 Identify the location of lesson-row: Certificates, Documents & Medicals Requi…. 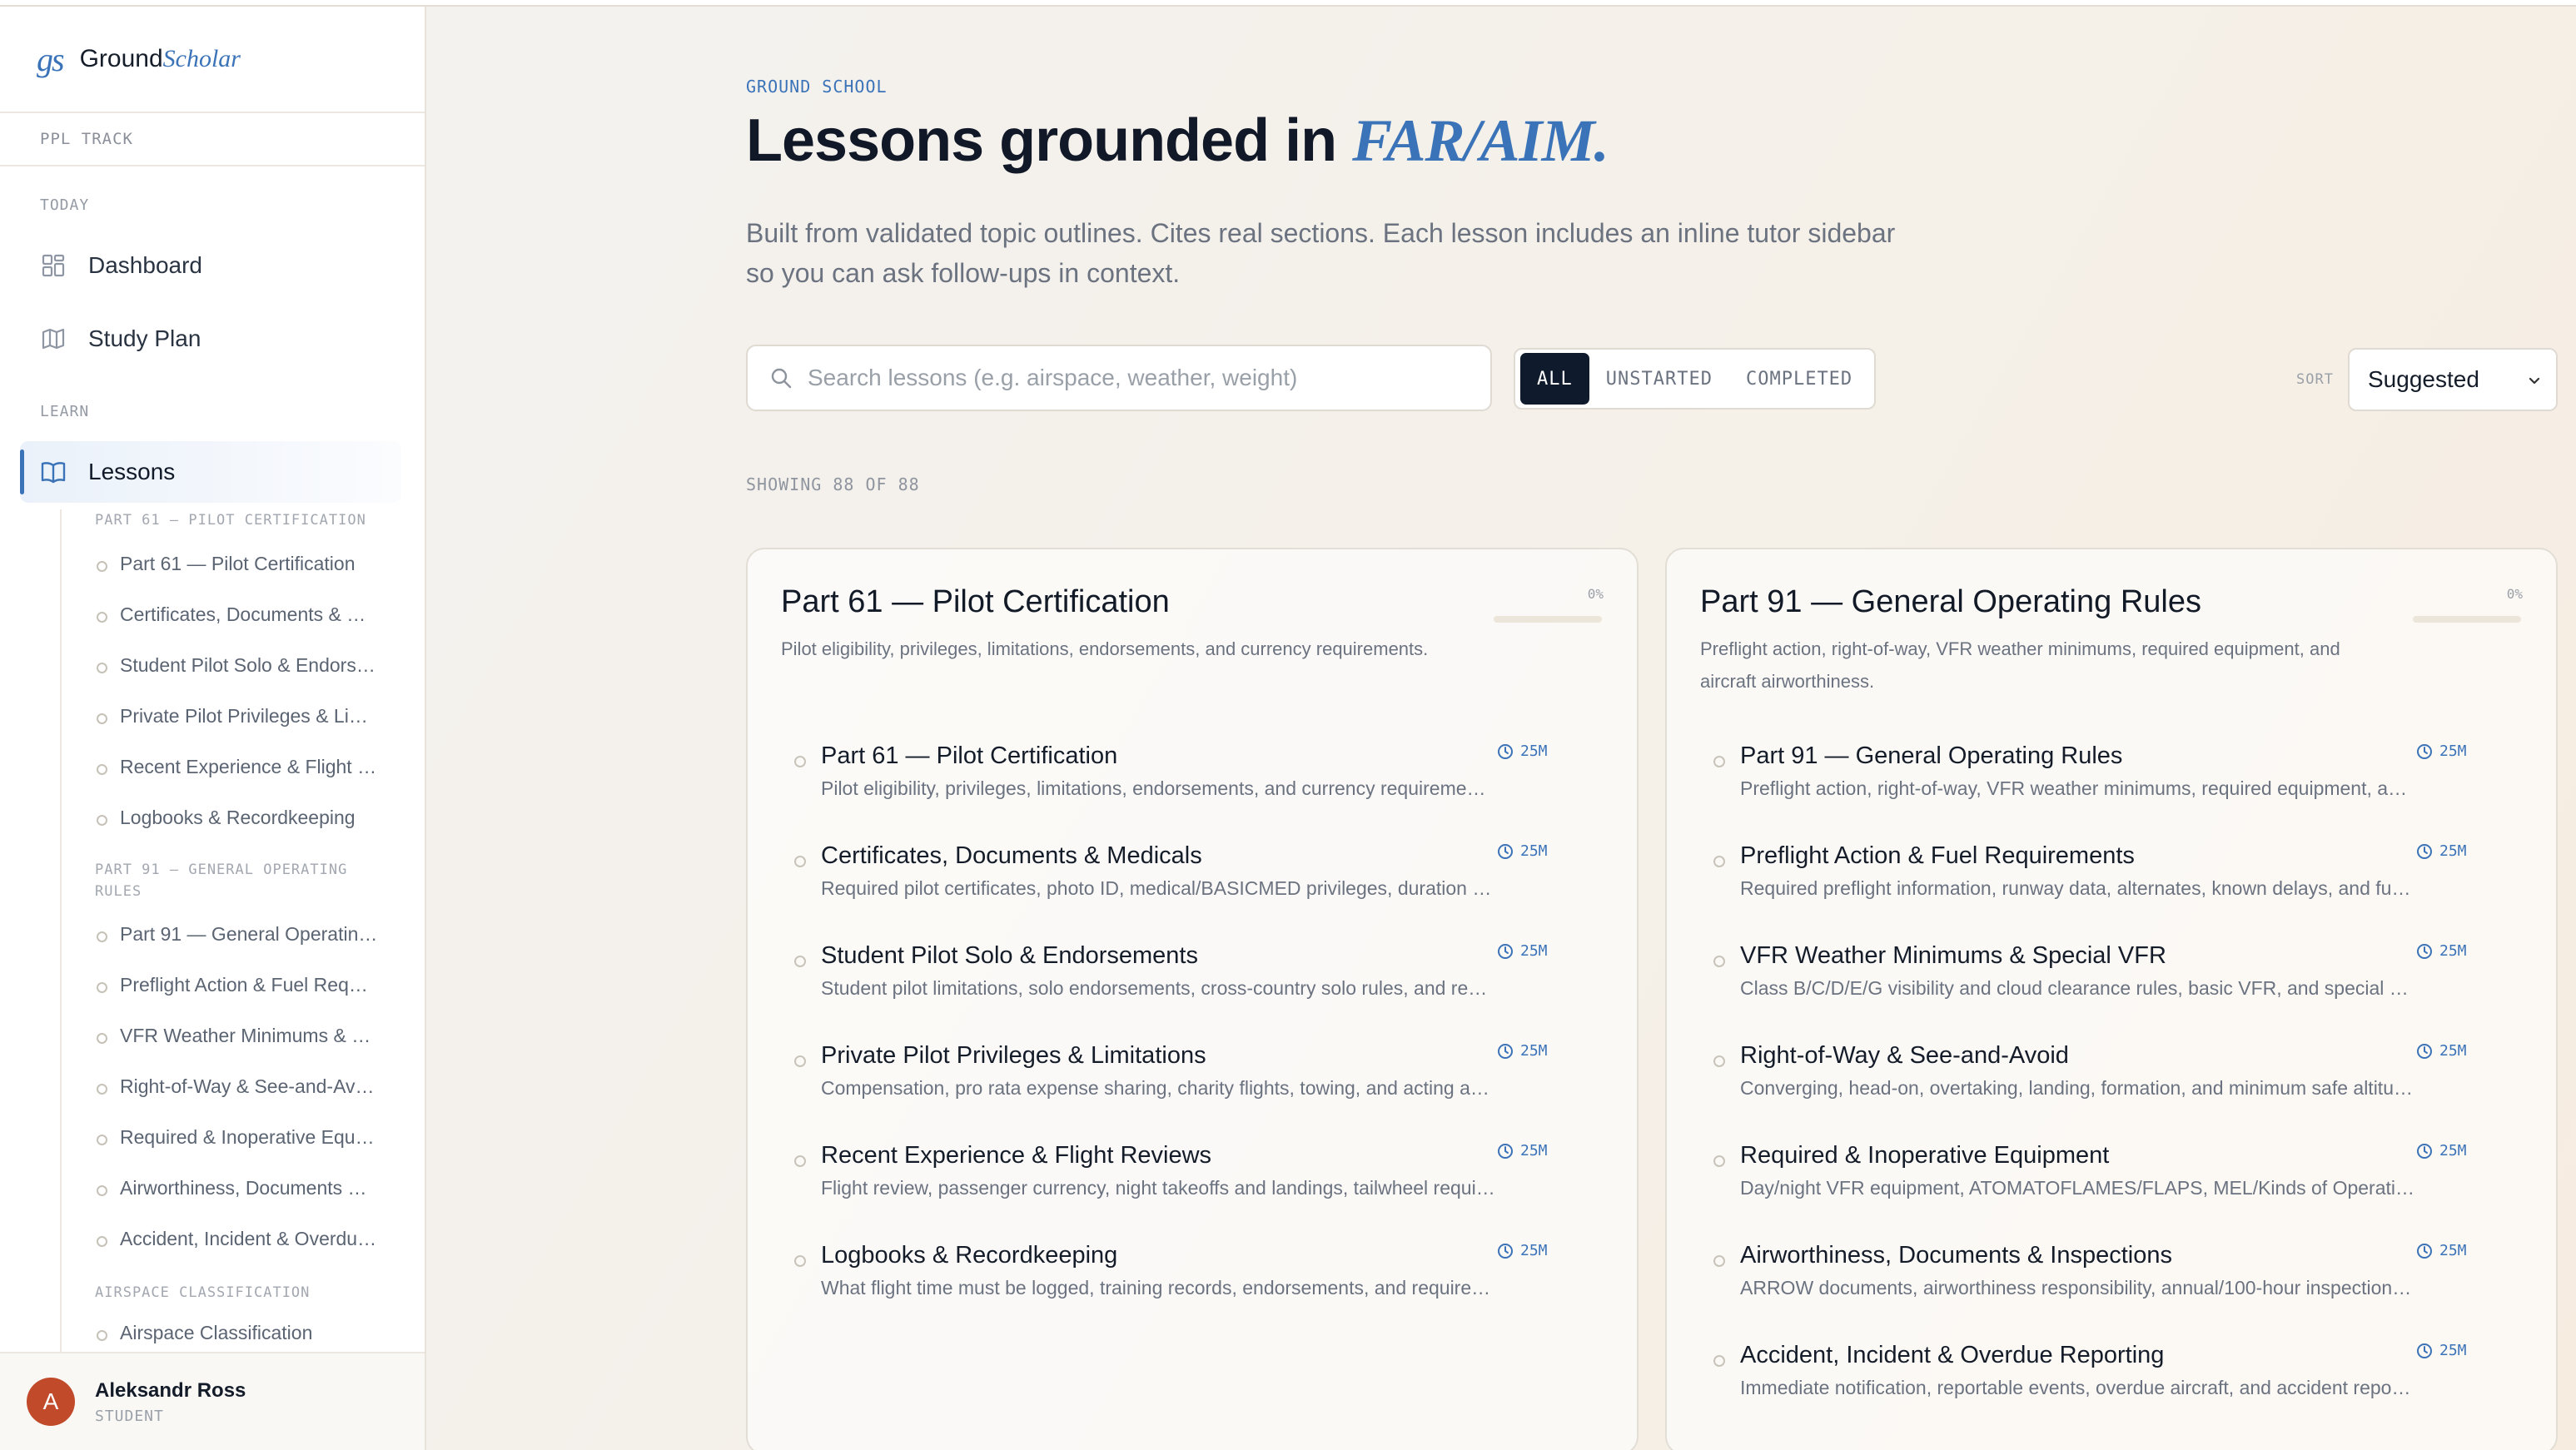
(1193, 888).